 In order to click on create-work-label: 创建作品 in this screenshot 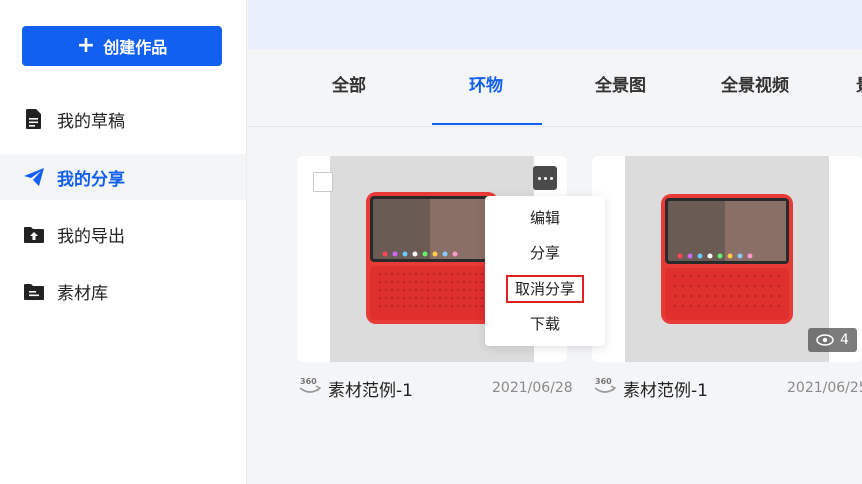, I will do `click(135, 47)`.